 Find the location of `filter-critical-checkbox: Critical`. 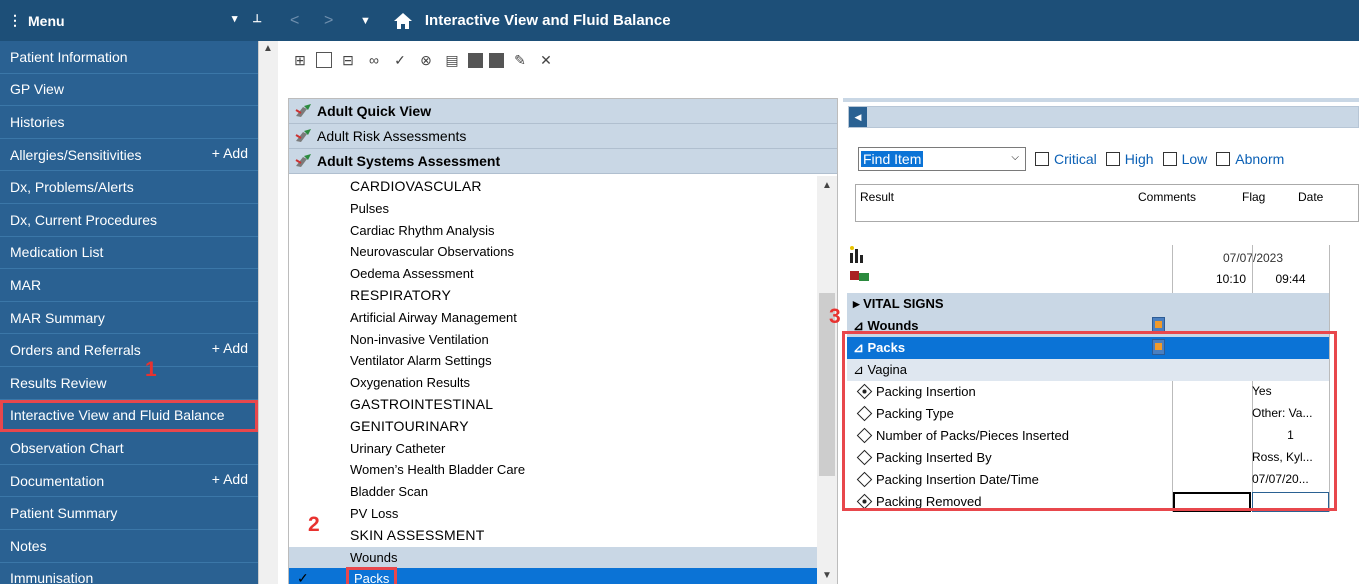

filter-critical-checkbox: Critical is located at coordinates (1066, 159).